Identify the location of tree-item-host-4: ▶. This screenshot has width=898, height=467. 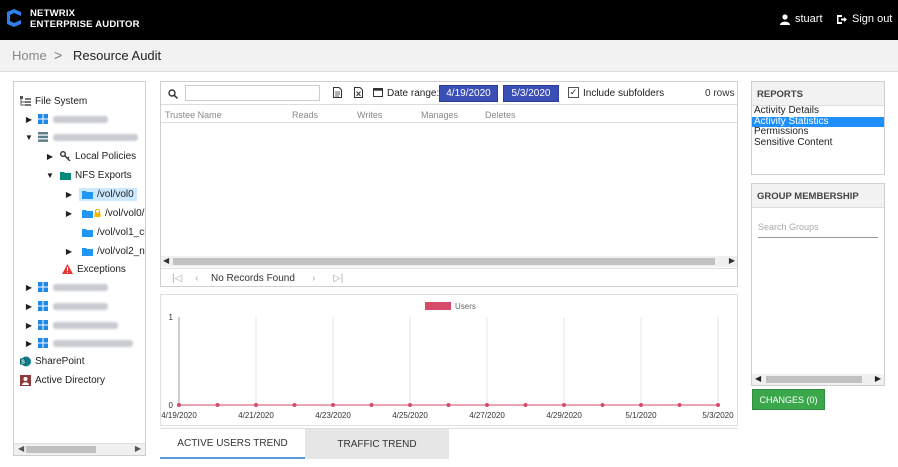
(66, 306).